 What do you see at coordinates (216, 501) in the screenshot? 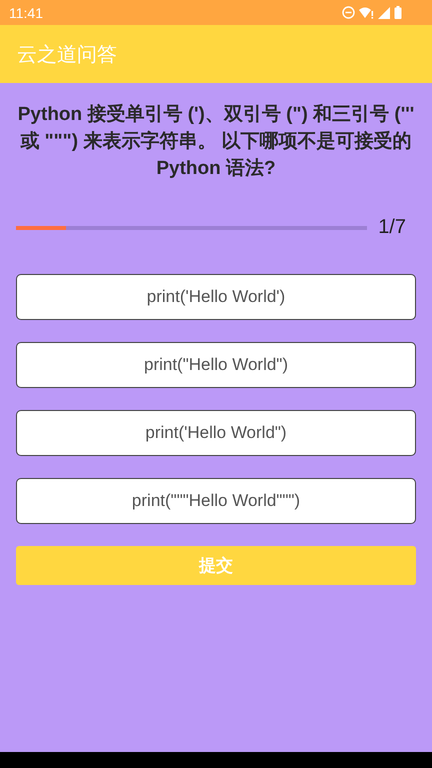
I see `answer-option: print("""Hello World""")` at bounding box center [216, 501].